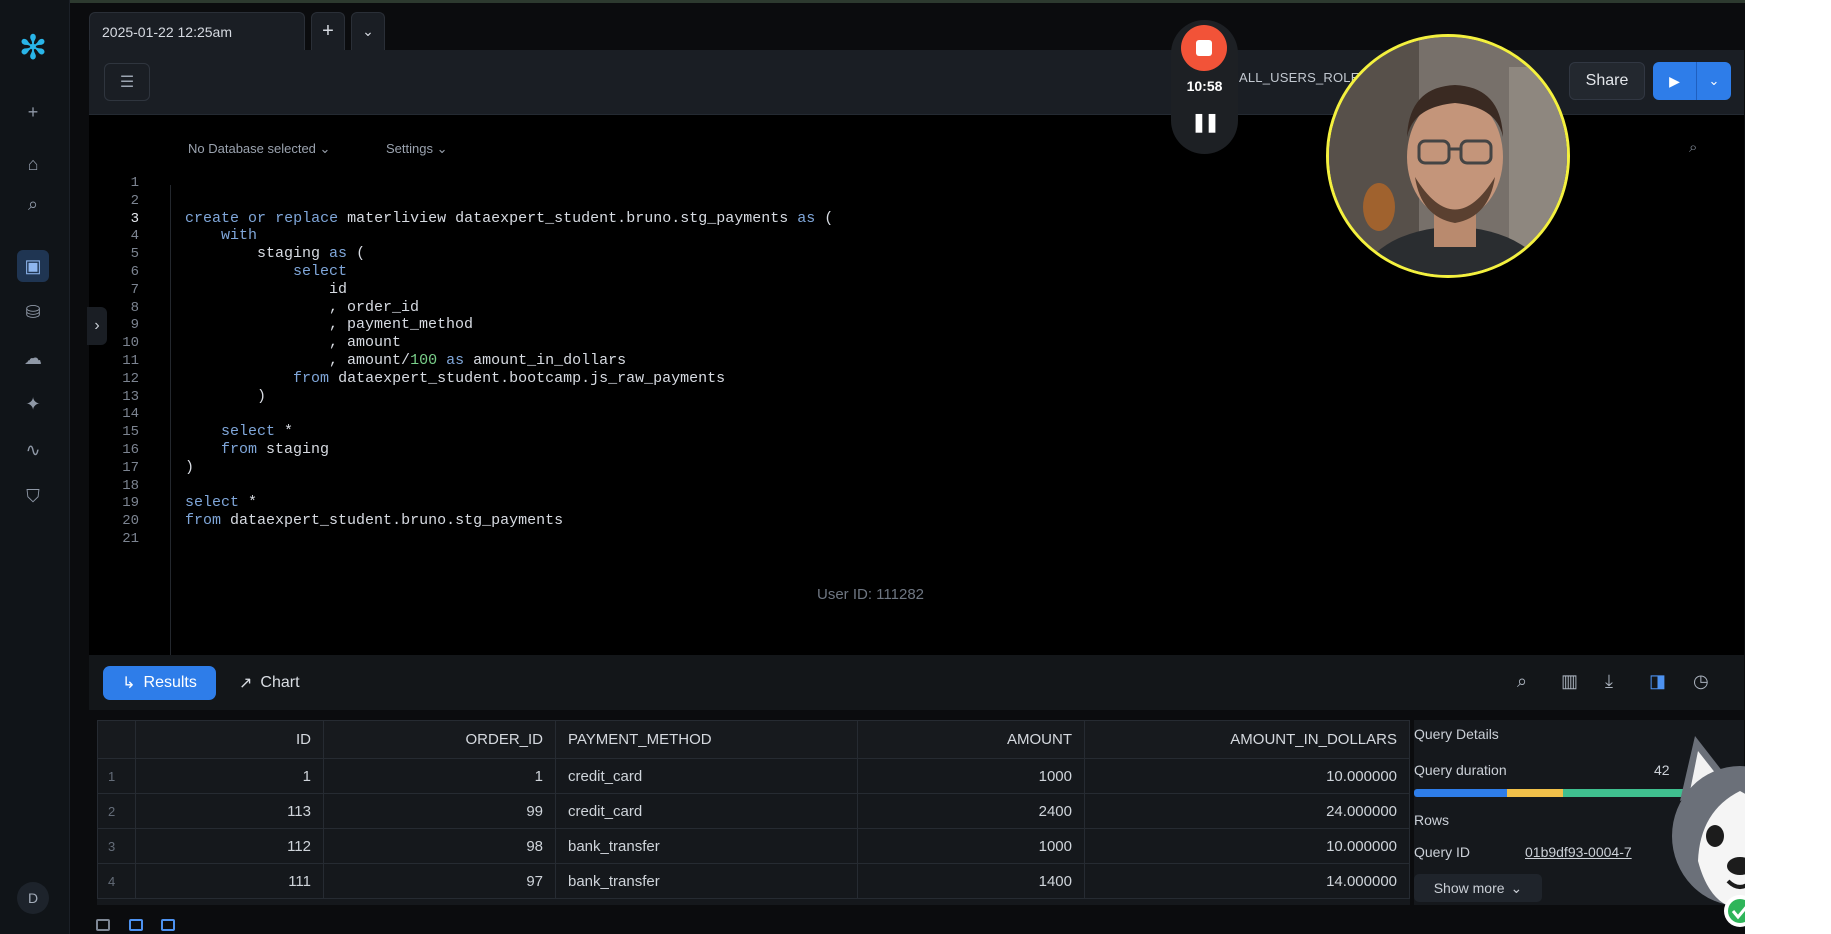 The image size is (1831, 934). Describe the element at coordinates (33, 496) in the screenshot. I see `governance-shield-icon: ⛉` at that location.